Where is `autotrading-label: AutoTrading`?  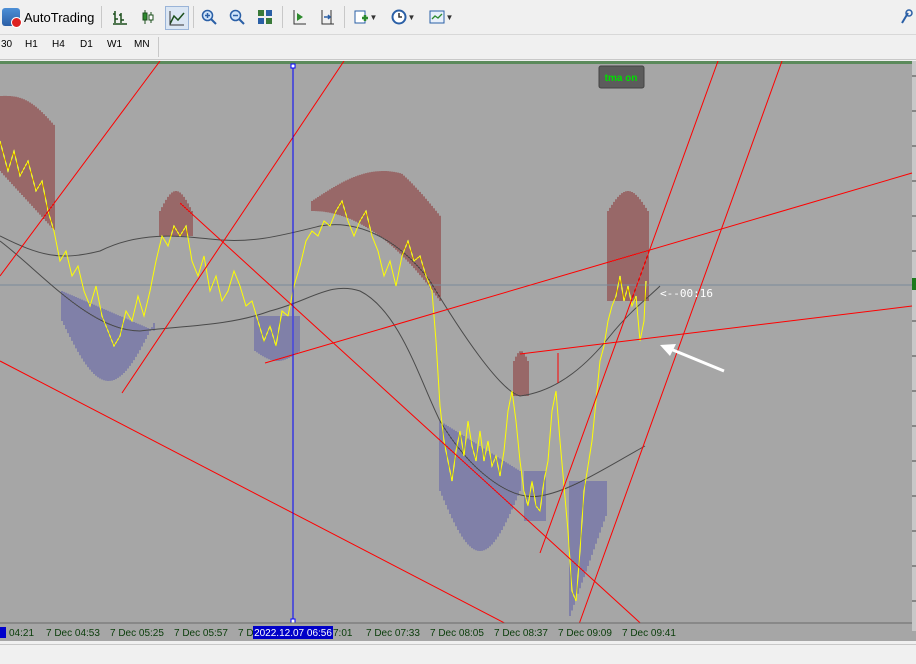 autotrading-label: AutoTrading is located at coordinates (59, 17).